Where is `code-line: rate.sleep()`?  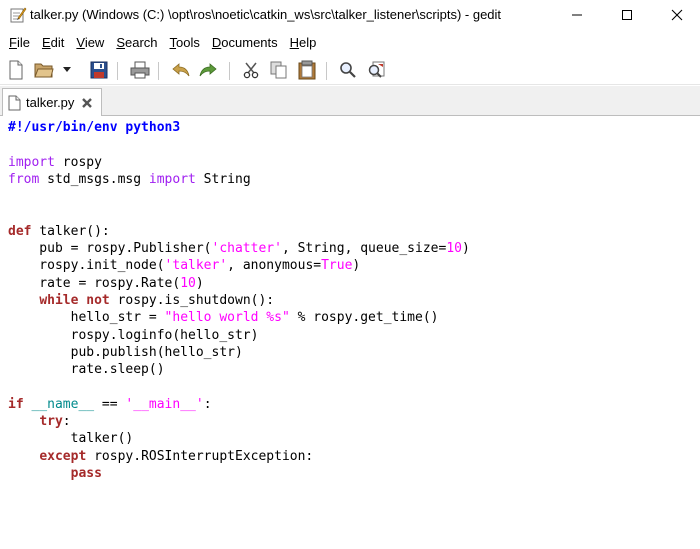 code-line: rate.sleep() is located at coordinates (86, 369).